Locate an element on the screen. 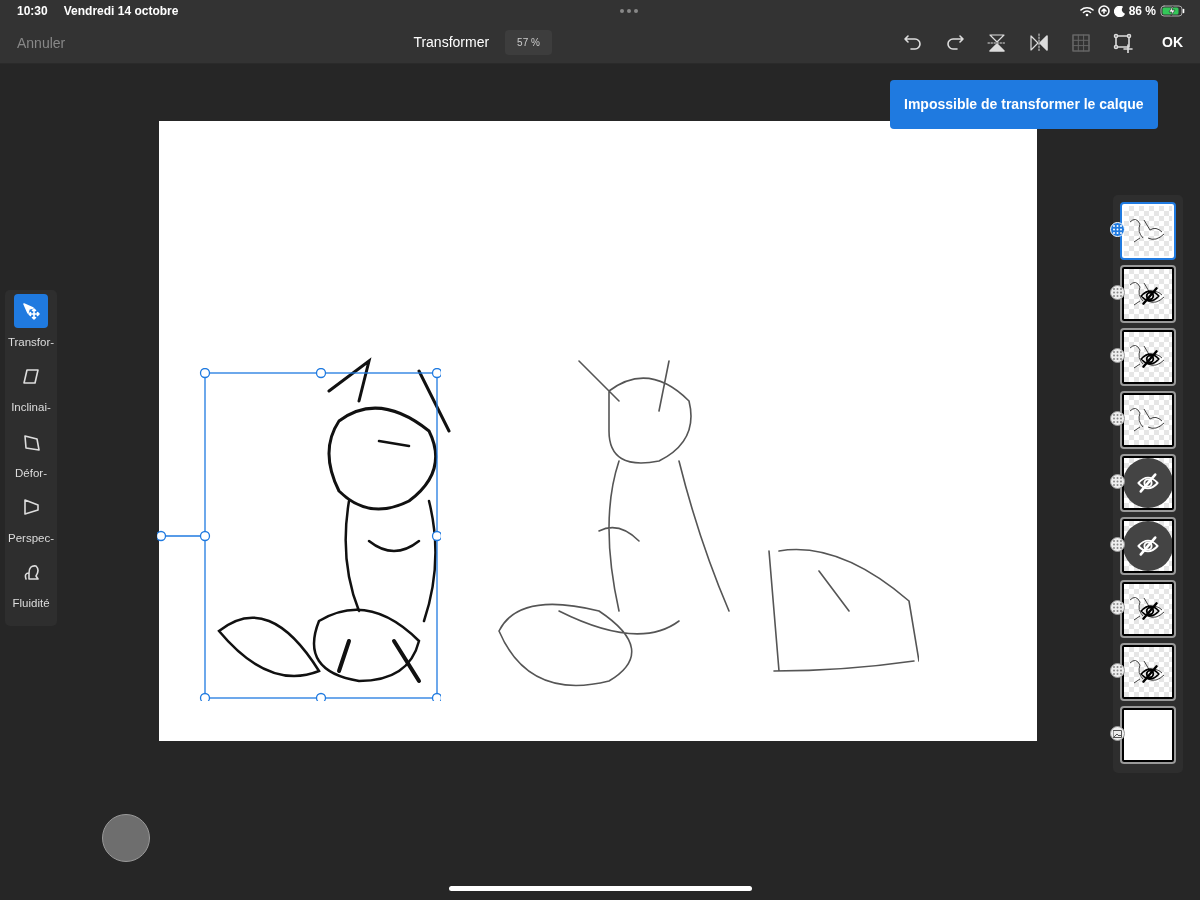 This screenshot has height=900, width=1200. wifi-icon is located at coordinates (1086, 11).